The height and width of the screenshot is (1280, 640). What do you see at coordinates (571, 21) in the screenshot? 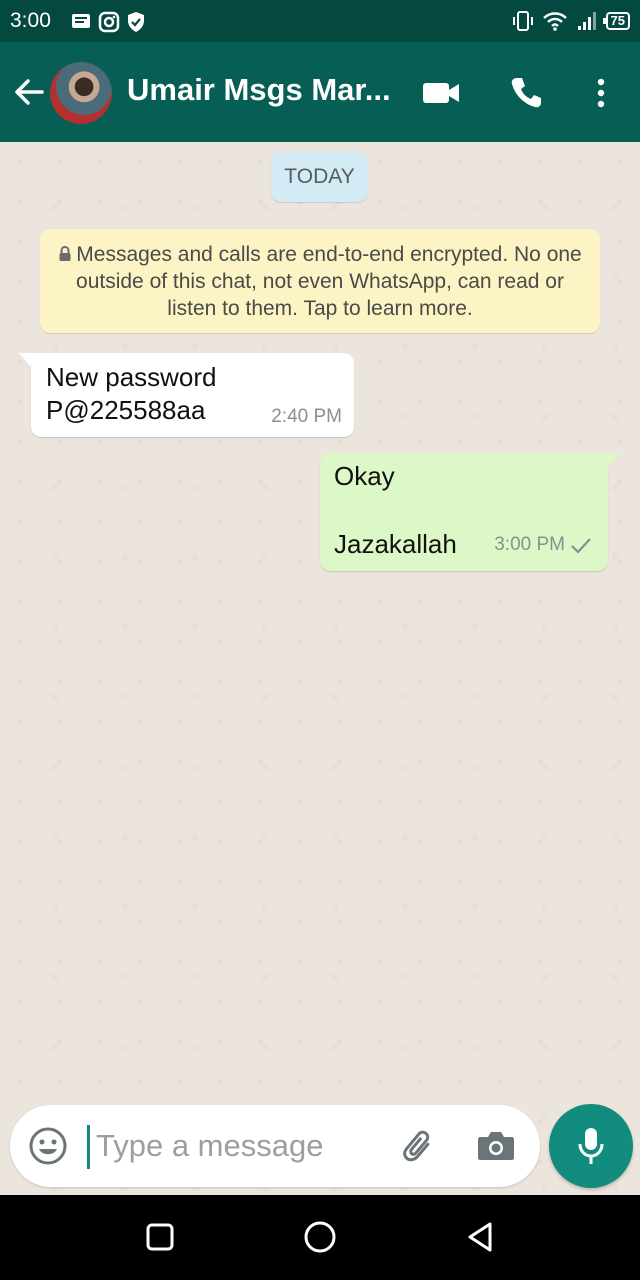
I see `status-system-icons: 75` at bounding box center [571, 21].